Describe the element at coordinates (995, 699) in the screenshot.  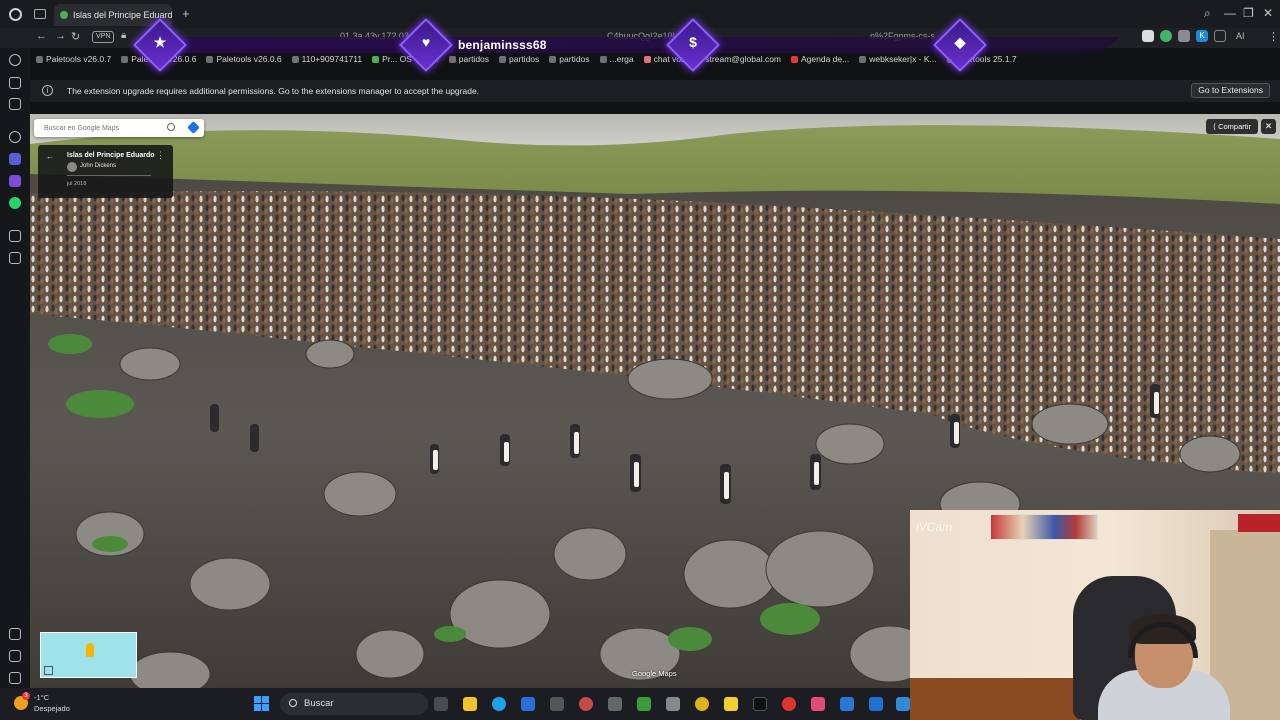
I see `wooden-floor` at that location.